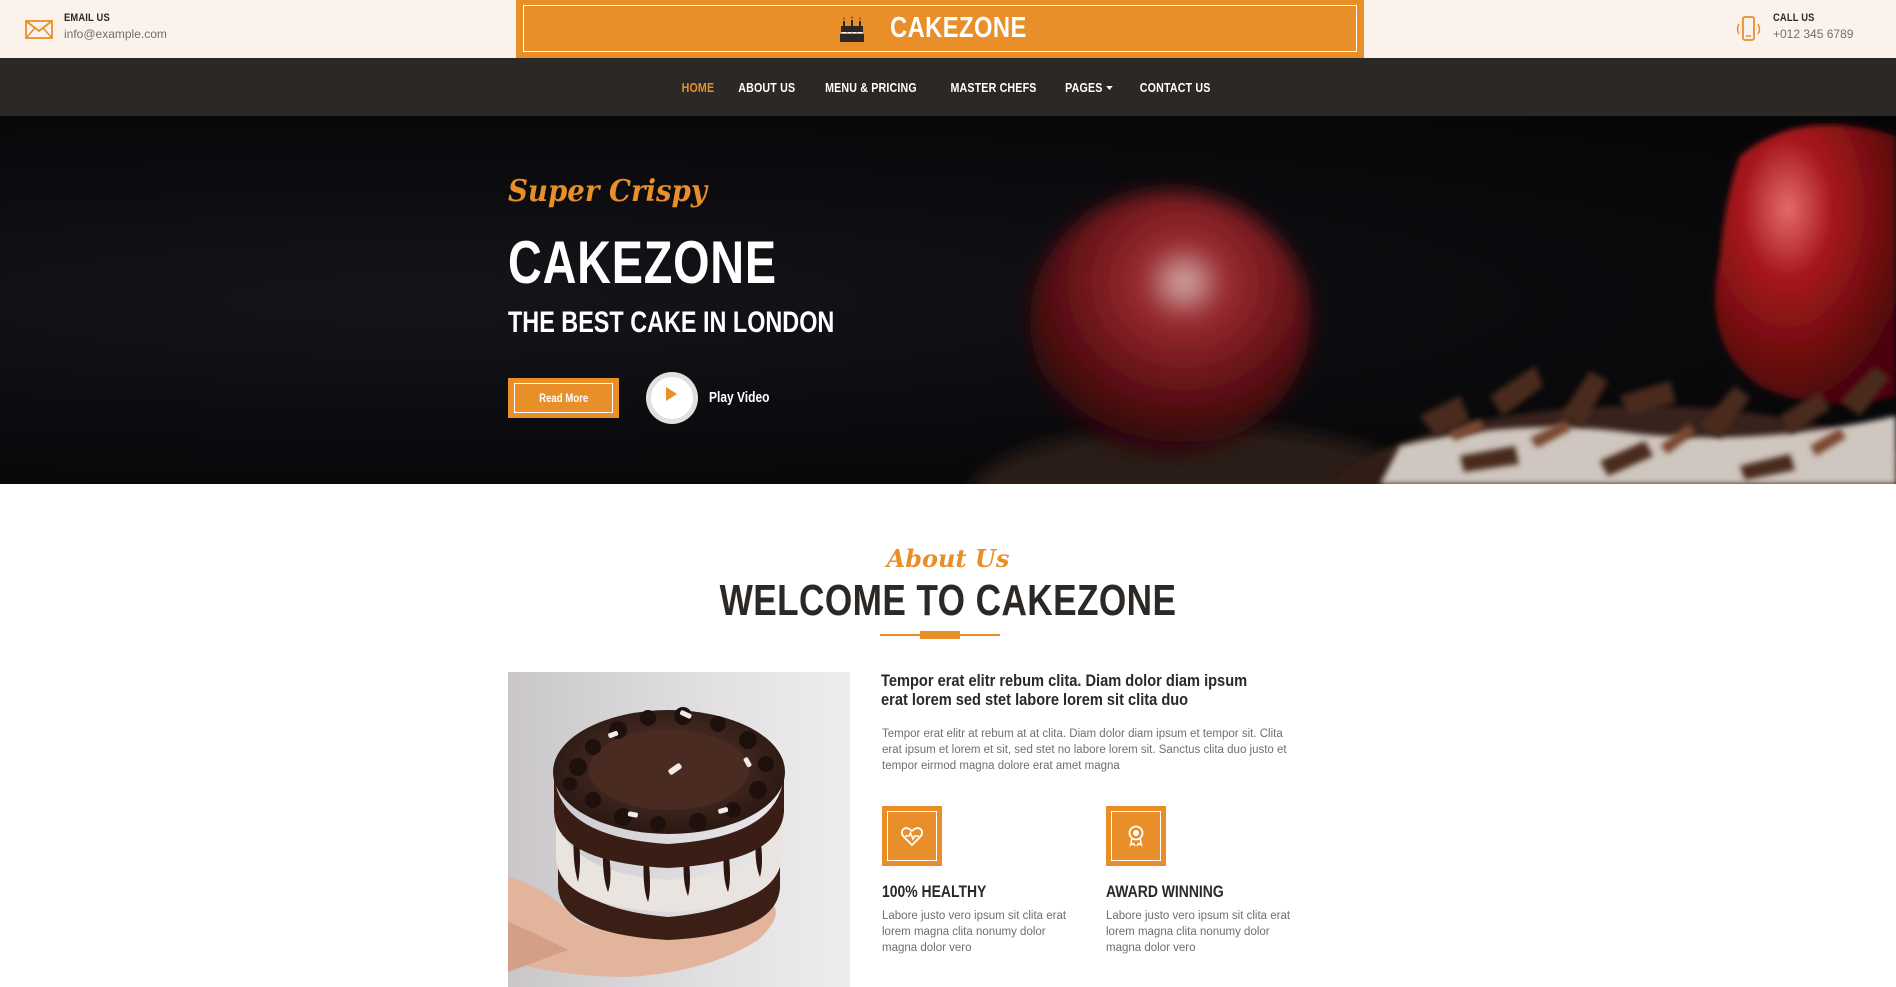  What do you see at coordinates (1109, 88) in the screenshot?
I see `caret-down-icon` at bounding box center [1109, 88].